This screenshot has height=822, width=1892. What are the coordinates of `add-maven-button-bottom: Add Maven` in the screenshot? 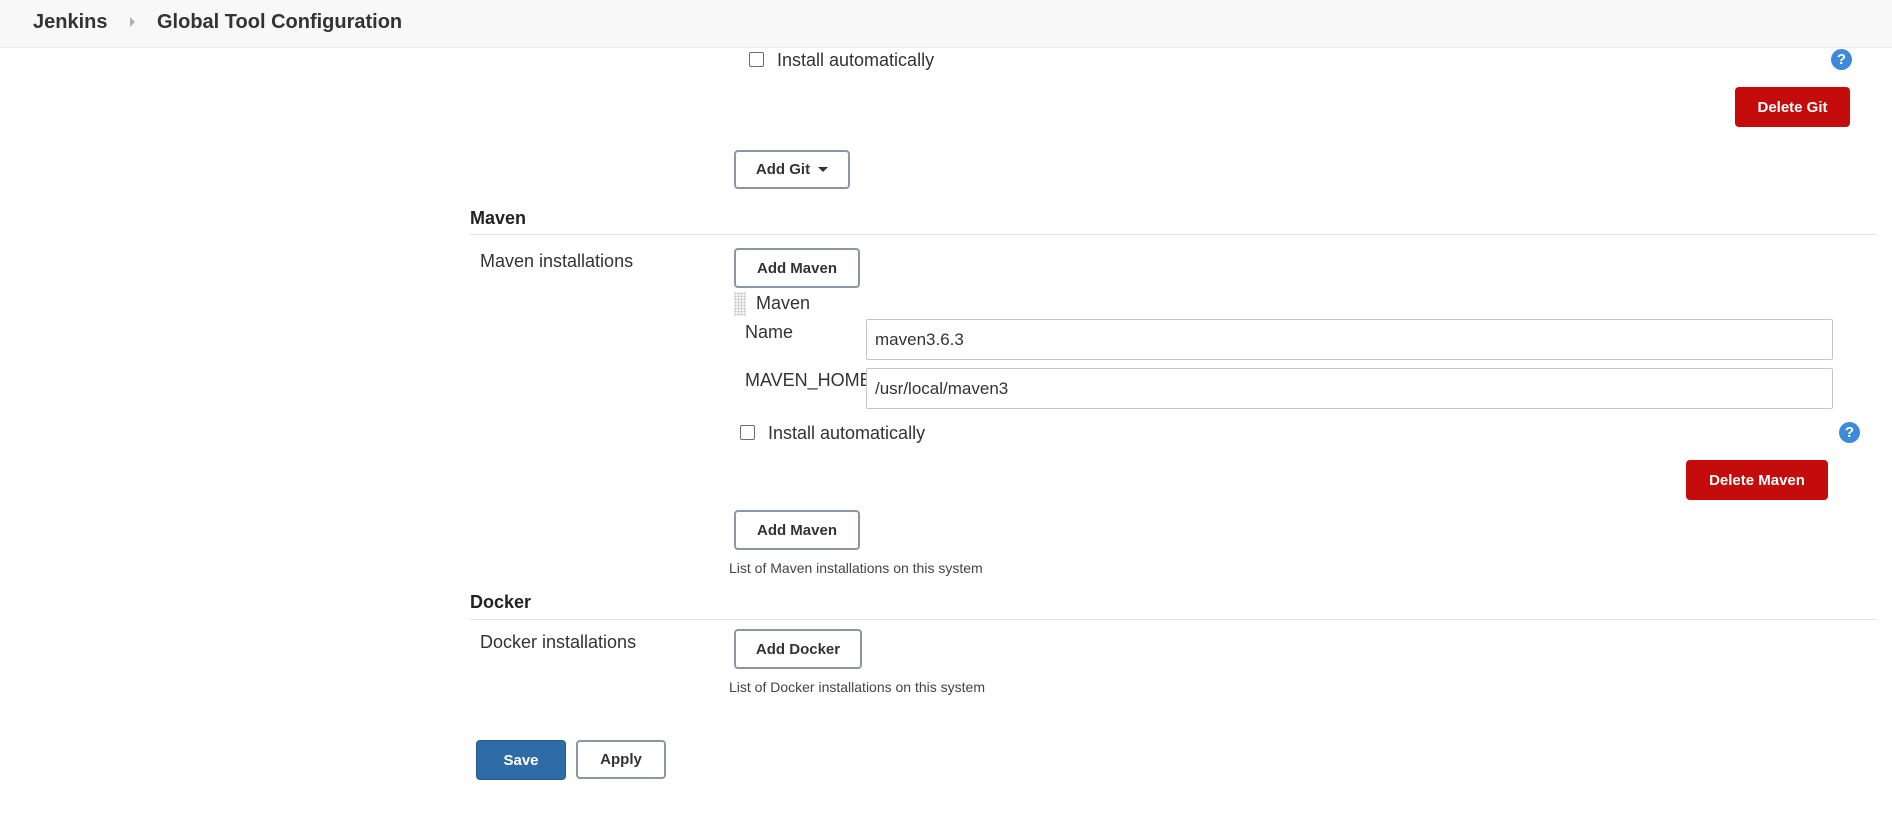 It's located at (797, 530).